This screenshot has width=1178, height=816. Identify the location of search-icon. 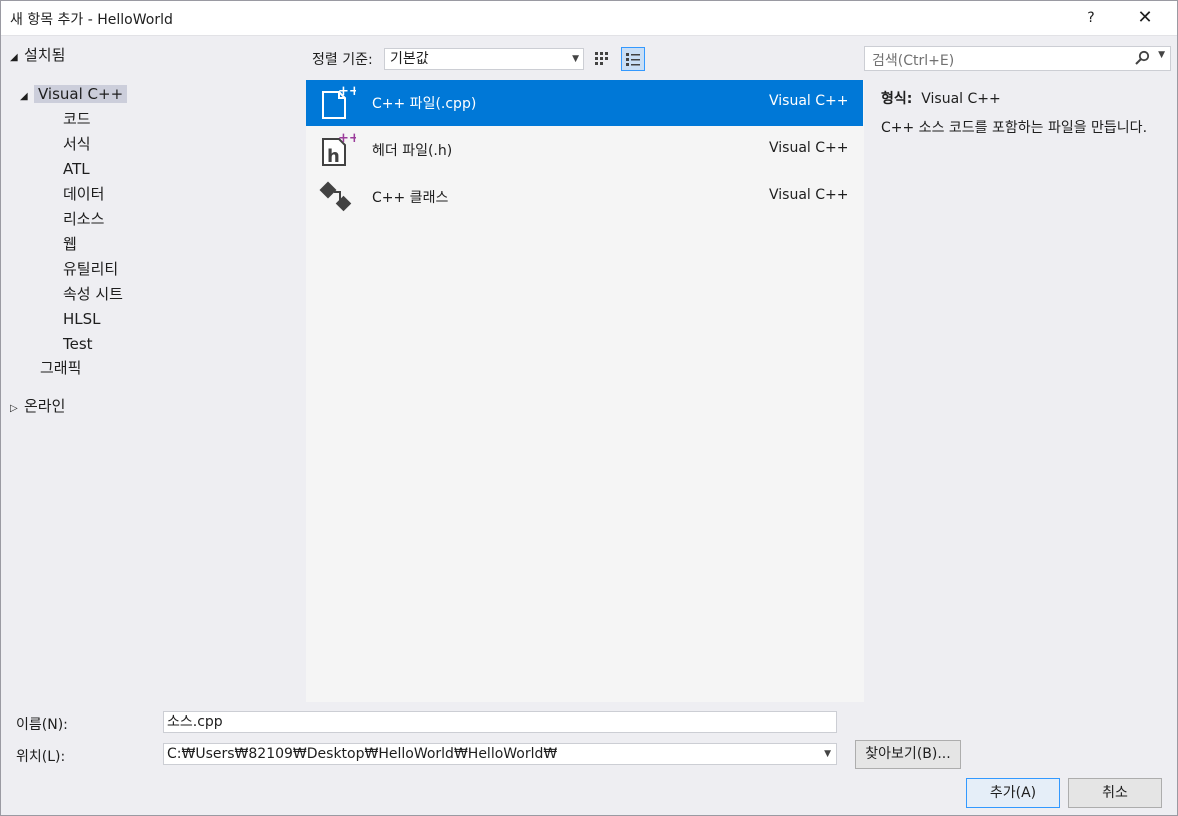
(1142, 60).